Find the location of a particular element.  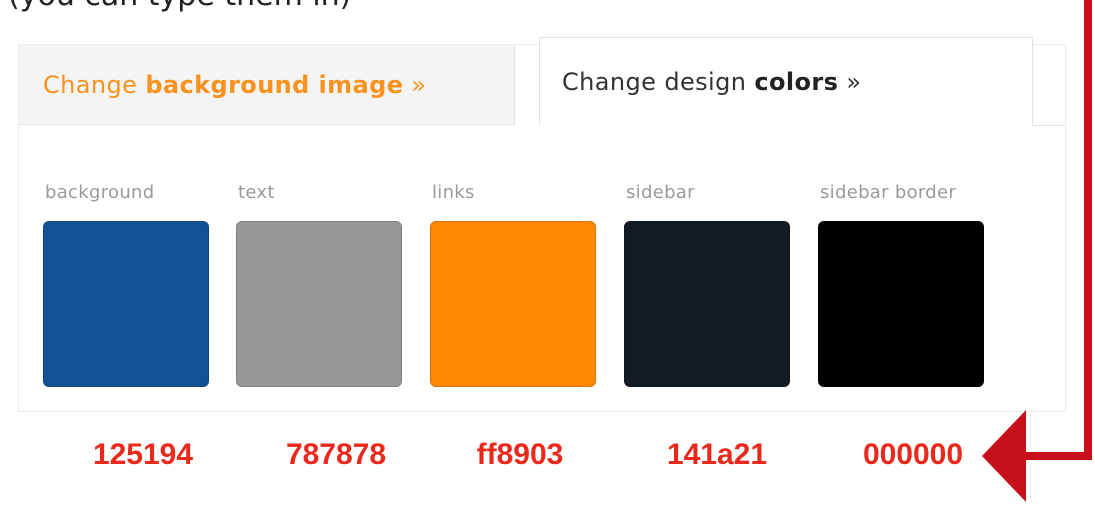

arrow-left-icon is located at coordinates (1037, 251).